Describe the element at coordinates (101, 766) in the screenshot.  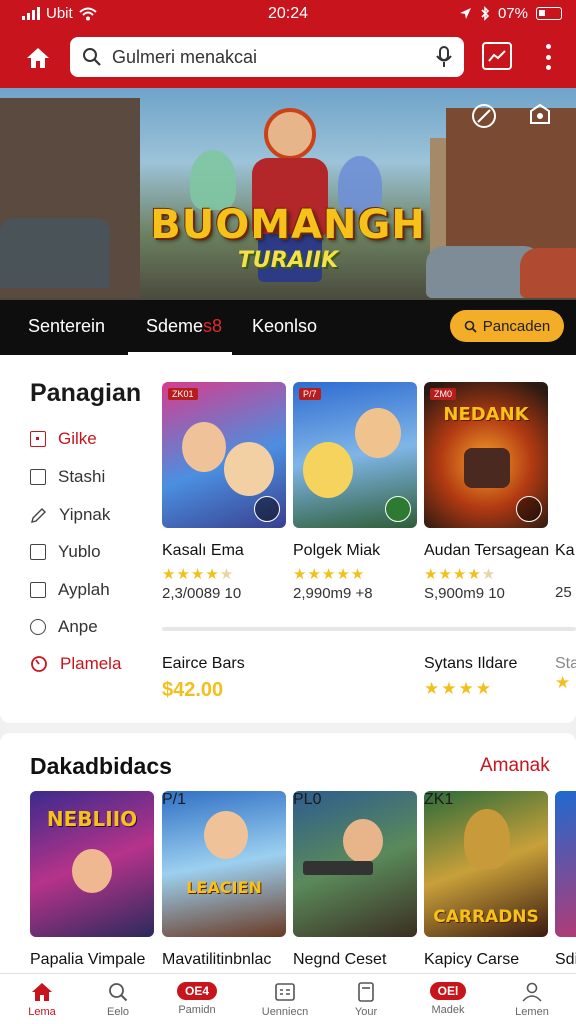
I see `section-title: Dakadbidacs` at that location.